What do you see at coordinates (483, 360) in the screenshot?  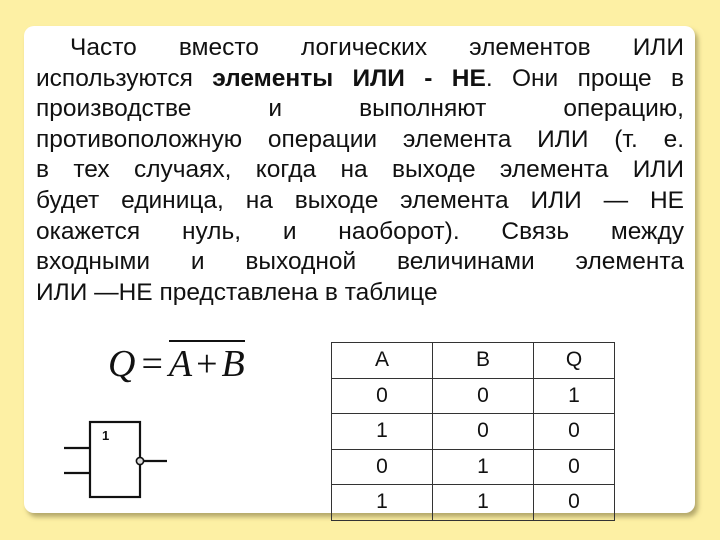 I see `truth-table-header-cell: B` at bounding box center [483, 360].